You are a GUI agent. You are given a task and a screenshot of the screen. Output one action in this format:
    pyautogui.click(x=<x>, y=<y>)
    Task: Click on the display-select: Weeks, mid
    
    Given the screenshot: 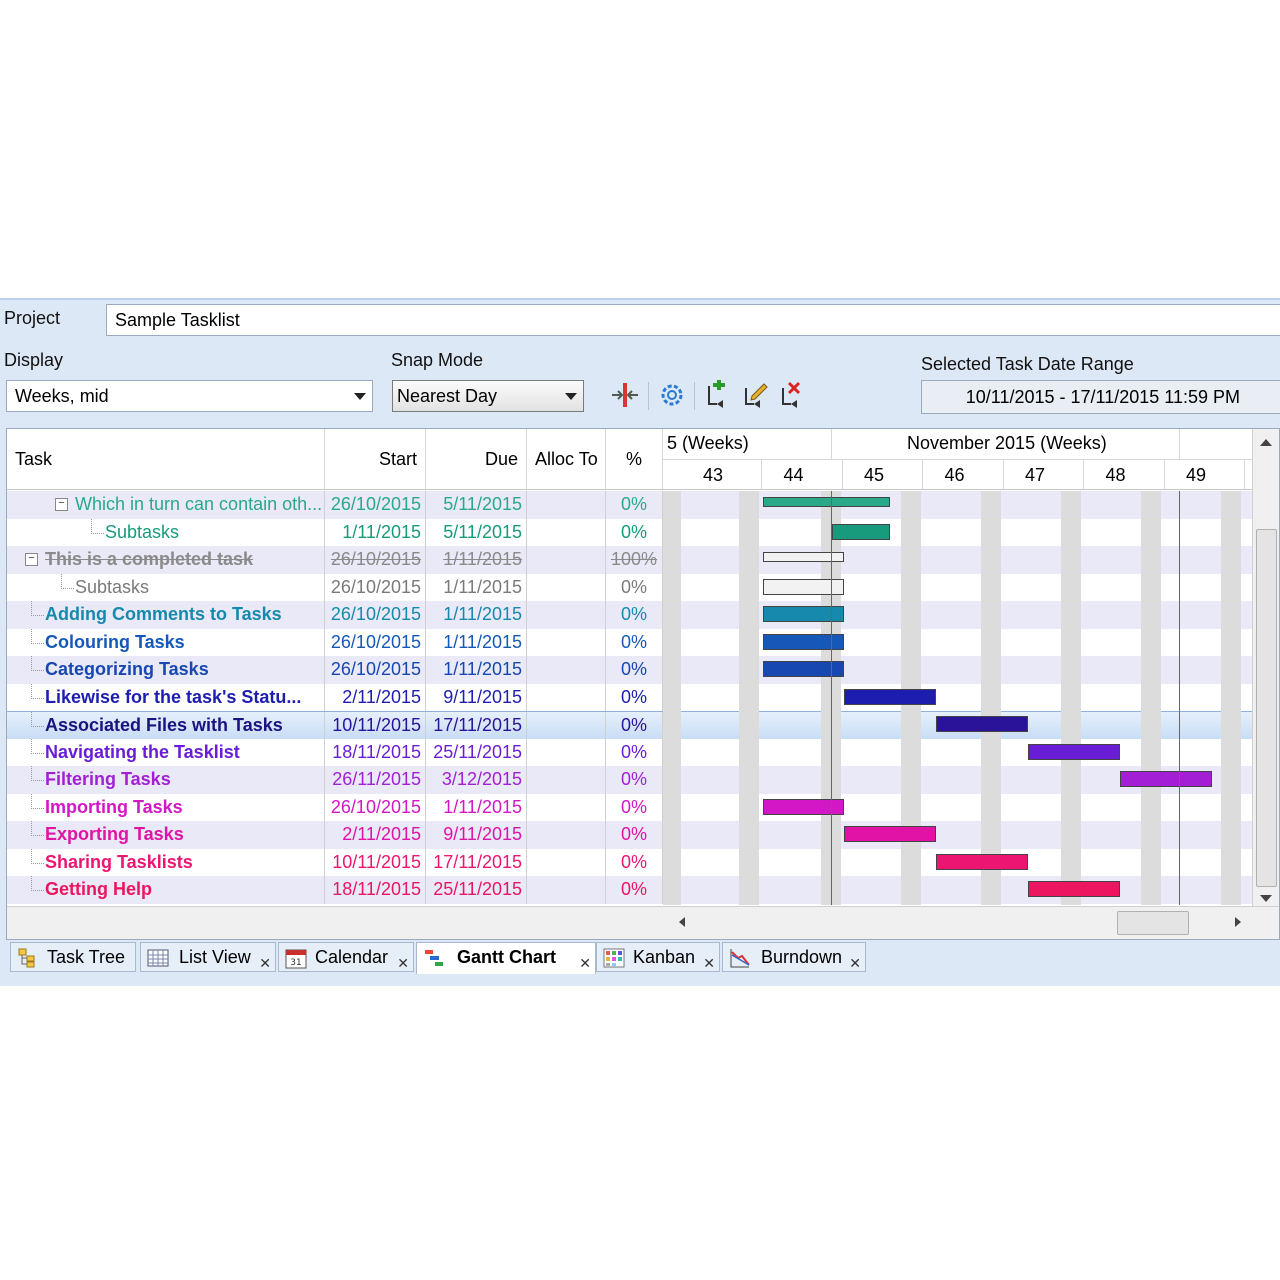 What is the action you would take?
    pyautogui.click(x=189, y=396)
    